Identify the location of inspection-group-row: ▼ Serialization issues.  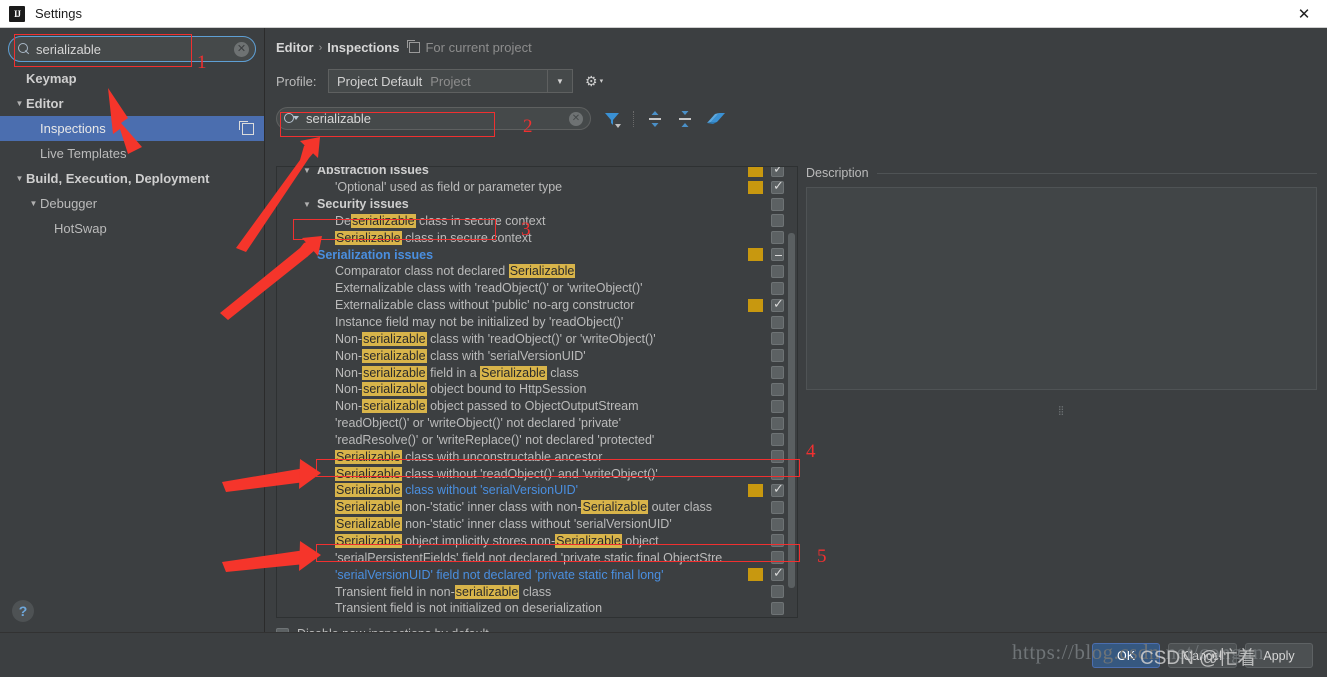
(537, 254).